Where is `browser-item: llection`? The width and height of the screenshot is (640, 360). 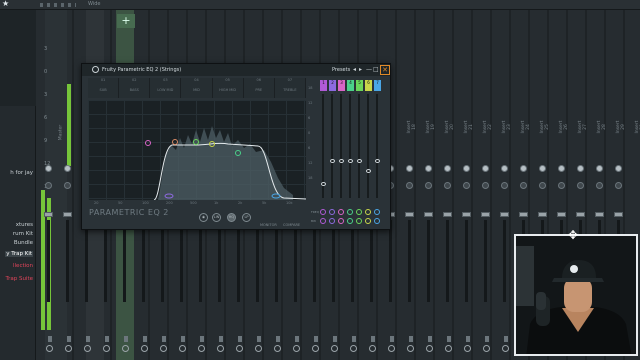
browser-item: llection is located at coordinates (23, 266).